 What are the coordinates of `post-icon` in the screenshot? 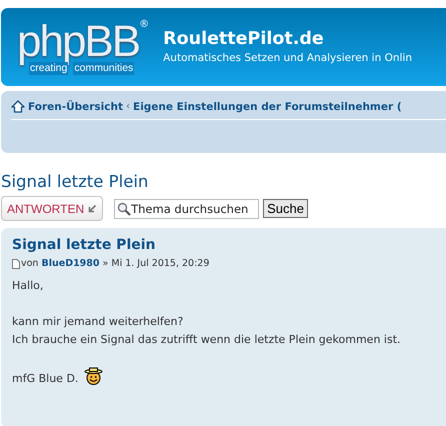 It's located at (16, 263).